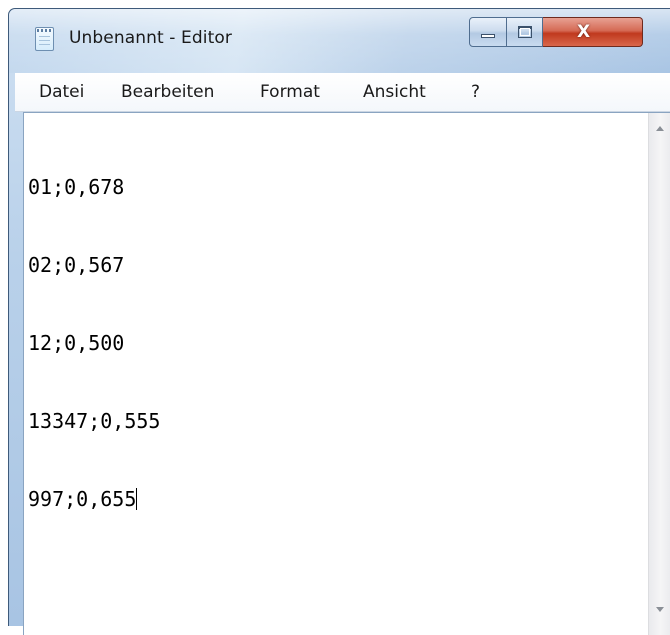  I want to click on menu-item-ansicht: Ansicht, so click(394, 92).